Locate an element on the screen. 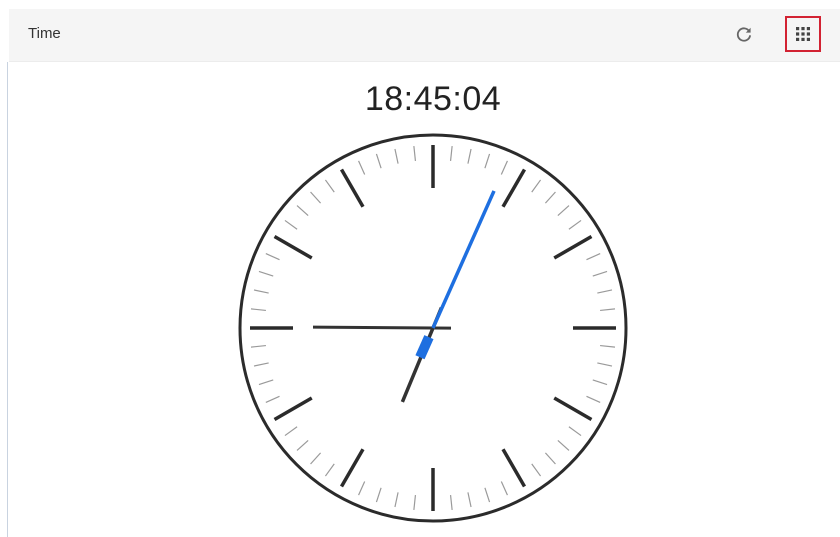  refresh-button is located at coordinates (744, 35).